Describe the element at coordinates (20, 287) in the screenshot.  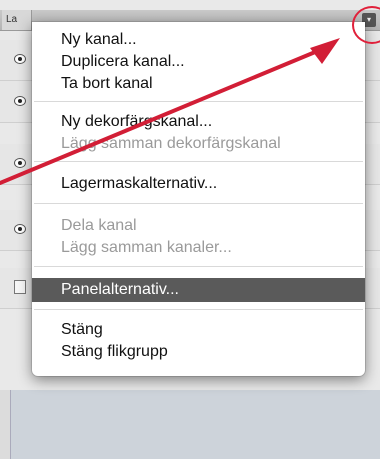
I see `visibility-checkbox` at that location.